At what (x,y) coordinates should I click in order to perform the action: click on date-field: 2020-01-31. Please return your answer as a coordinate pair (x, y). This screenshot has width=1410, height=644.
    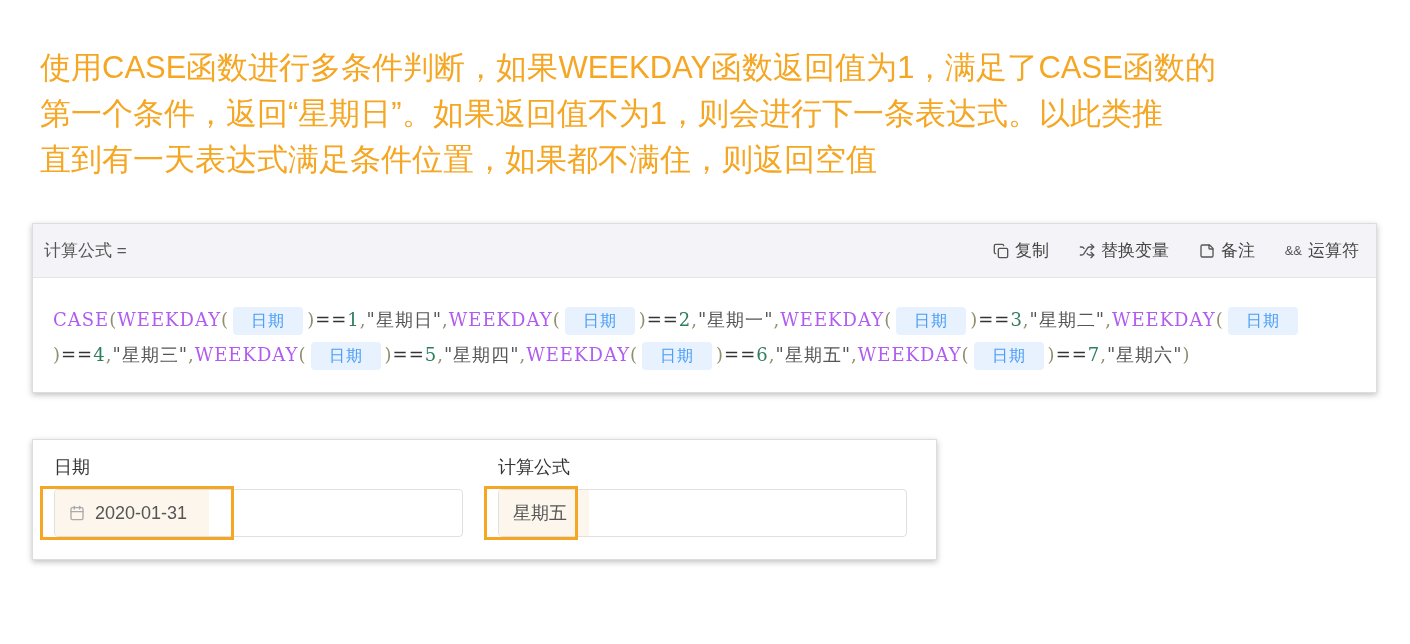
    Looking at the image, I should click on (258, 513).